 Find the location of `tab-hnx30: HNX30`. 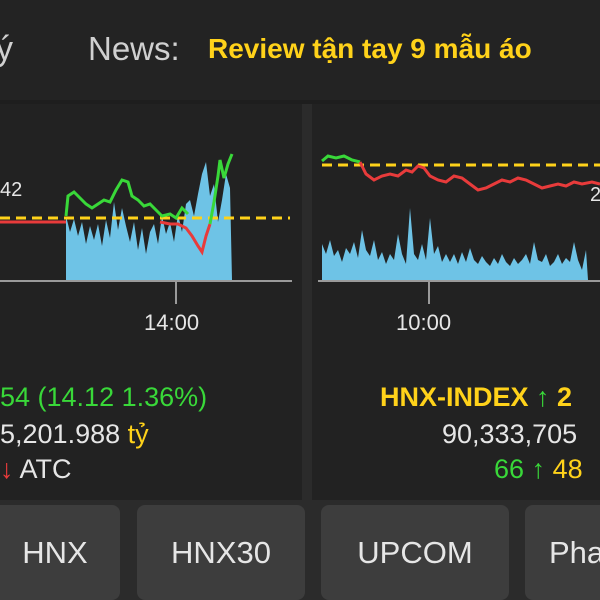

tab-hnx30: HNX30 is located at coordinates (221, 552).